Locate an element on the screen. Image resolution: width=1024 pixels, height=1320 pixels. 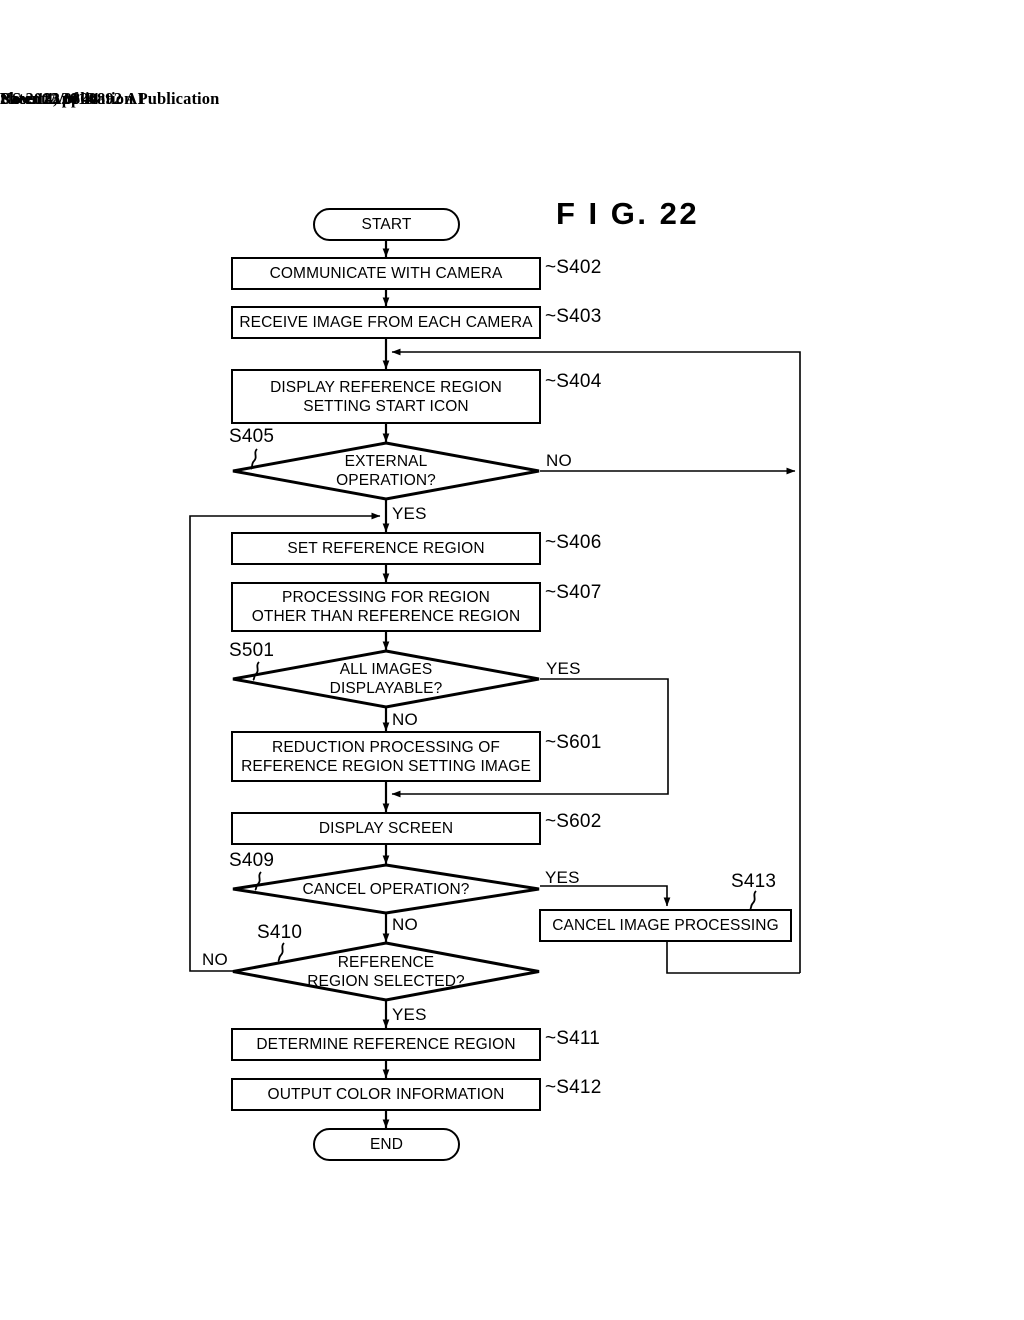
node-start-label: START is located at coordinates (386, 224).